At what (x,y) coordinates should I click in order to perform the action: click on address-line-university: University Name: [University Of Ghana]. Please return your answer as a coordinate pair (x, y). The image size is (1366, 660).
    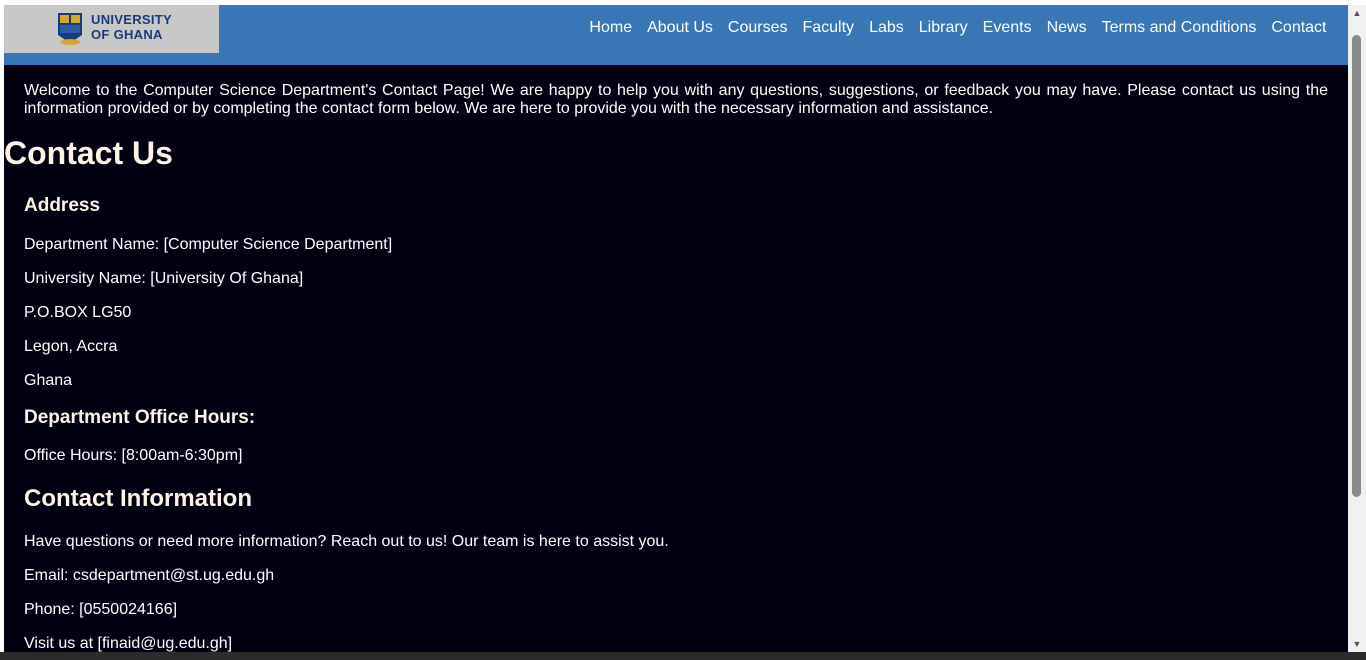
    Looking at the image, I should click on (164, 278).